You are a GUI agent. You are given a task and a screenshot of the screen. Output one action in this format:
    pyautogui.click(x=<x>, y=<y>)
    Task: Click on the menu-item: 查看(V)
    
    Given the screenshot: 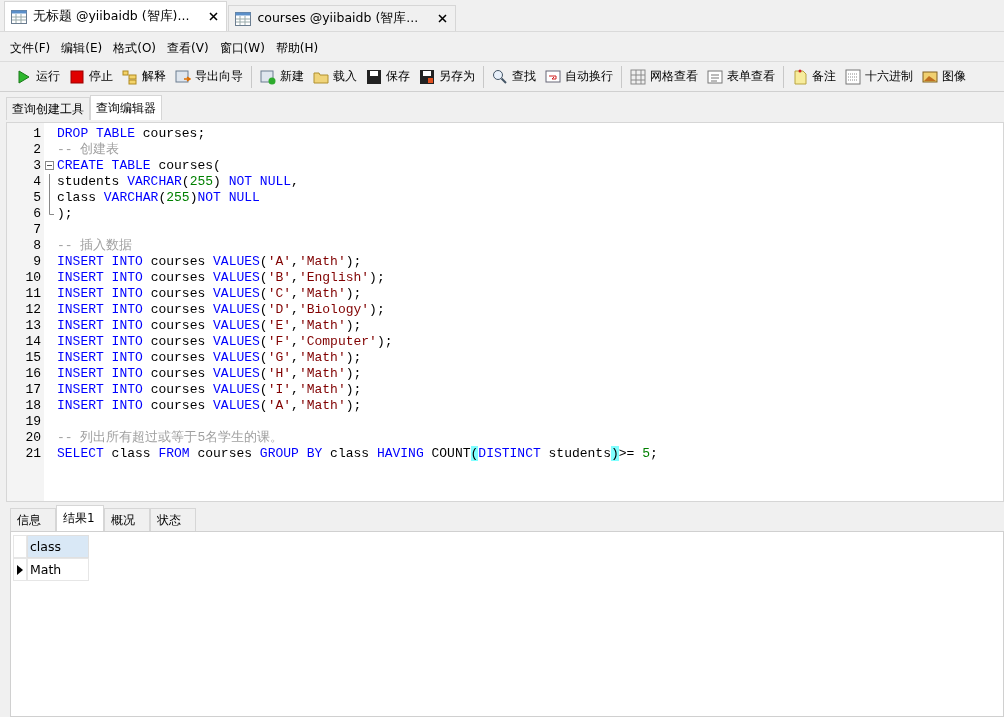 What is the action you would take?
    pyautogui.click(x=188, y=48)
    